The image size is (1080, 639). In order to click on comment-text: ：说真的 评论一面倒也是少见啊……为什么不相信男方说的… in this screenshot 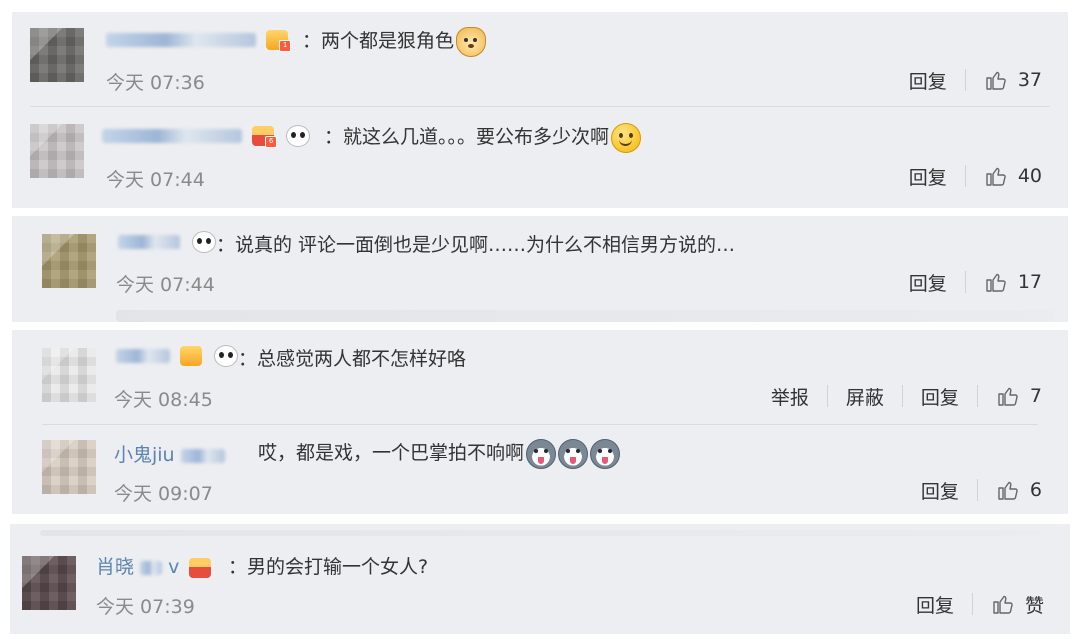, I will do `click(476, 245)`.